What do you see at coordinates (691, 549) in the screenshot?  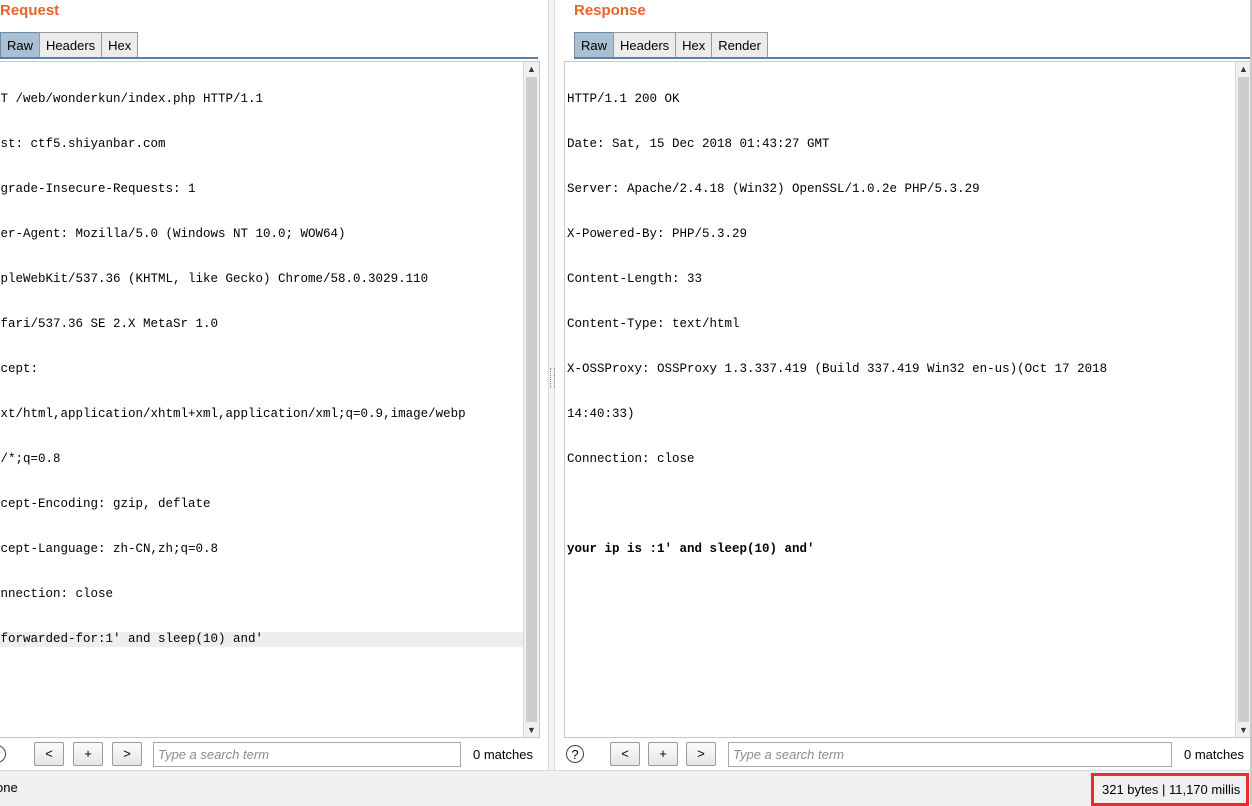 I see `response-body-line: your ip is :1' and sleep(10) and'` at bounding box center [691, 549].